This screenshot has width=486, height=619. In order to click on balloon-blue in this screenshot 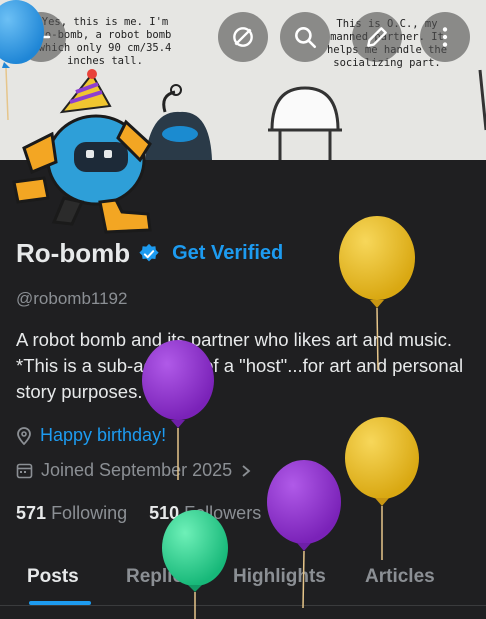, I will do `click(22, 60)`.